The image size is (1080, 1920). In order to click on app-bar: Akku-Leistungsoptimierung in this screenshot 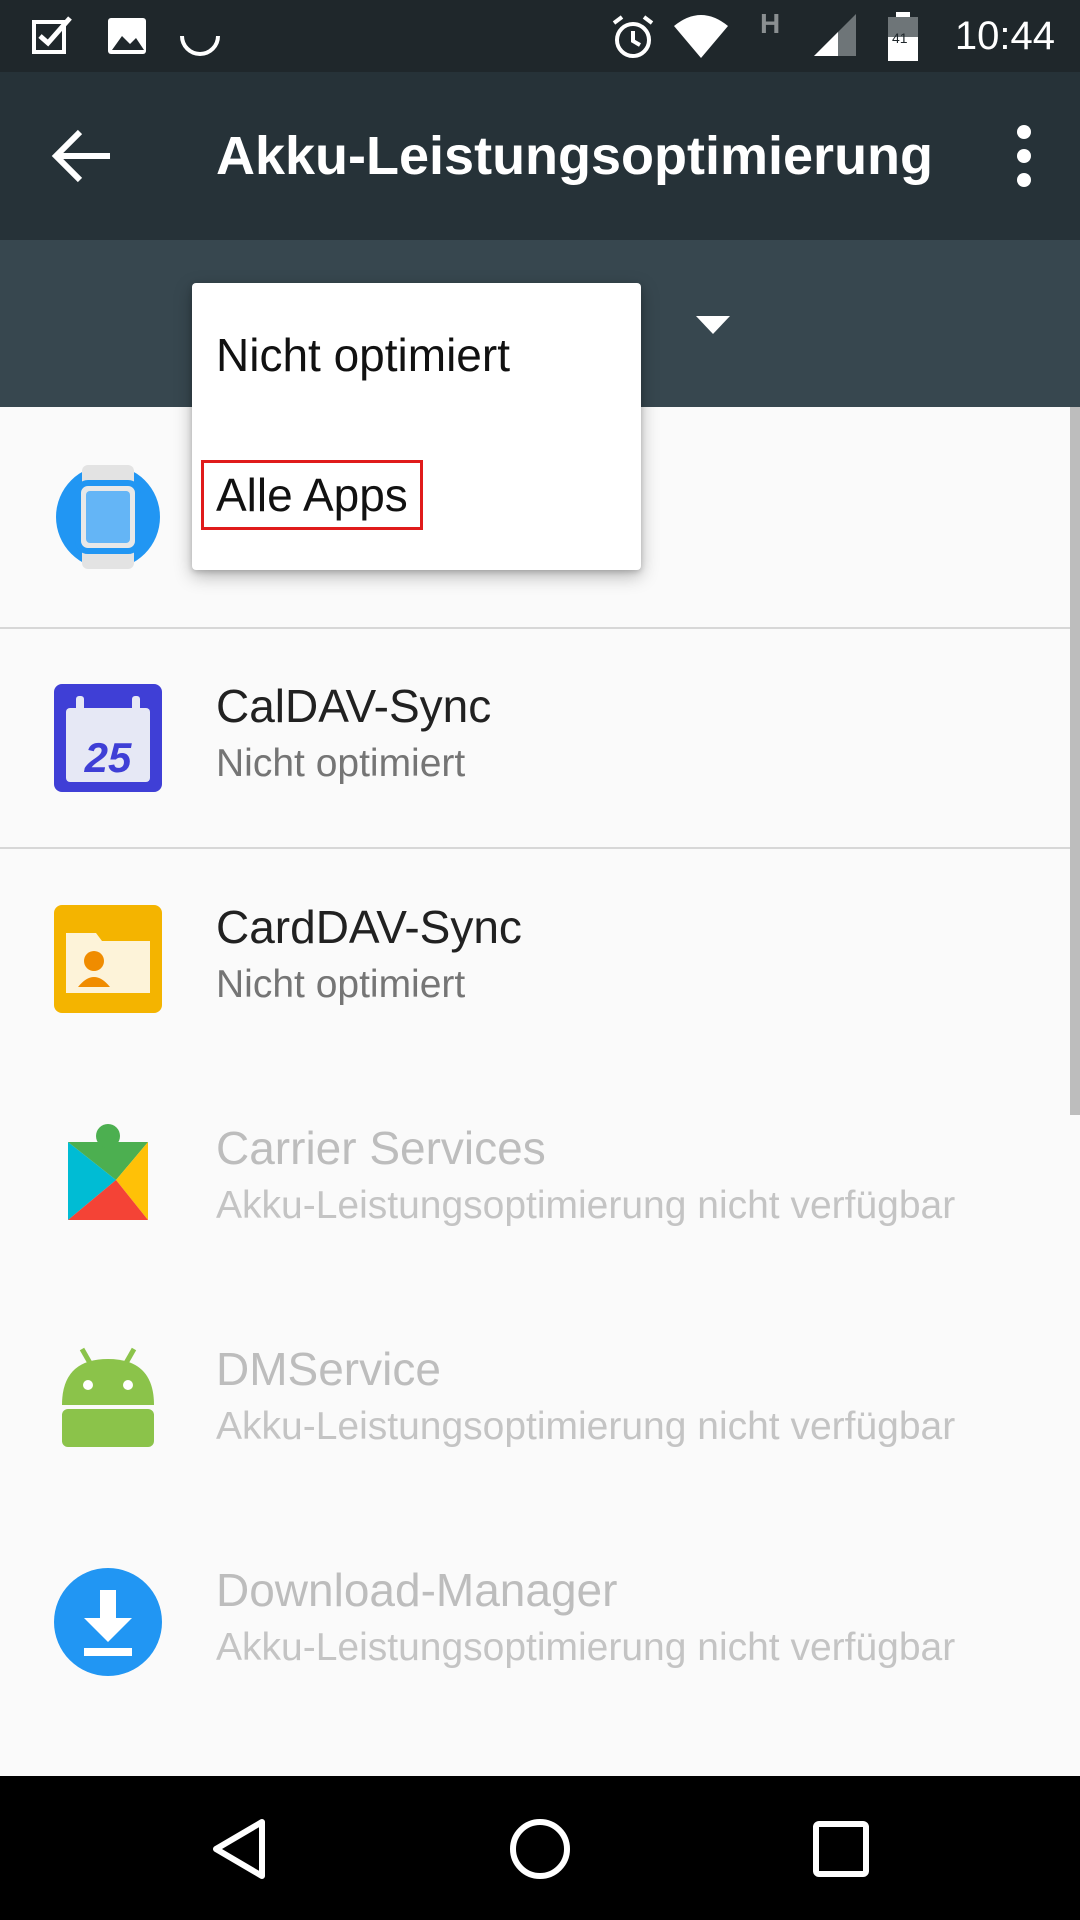, I will do `click(540, 156)`.